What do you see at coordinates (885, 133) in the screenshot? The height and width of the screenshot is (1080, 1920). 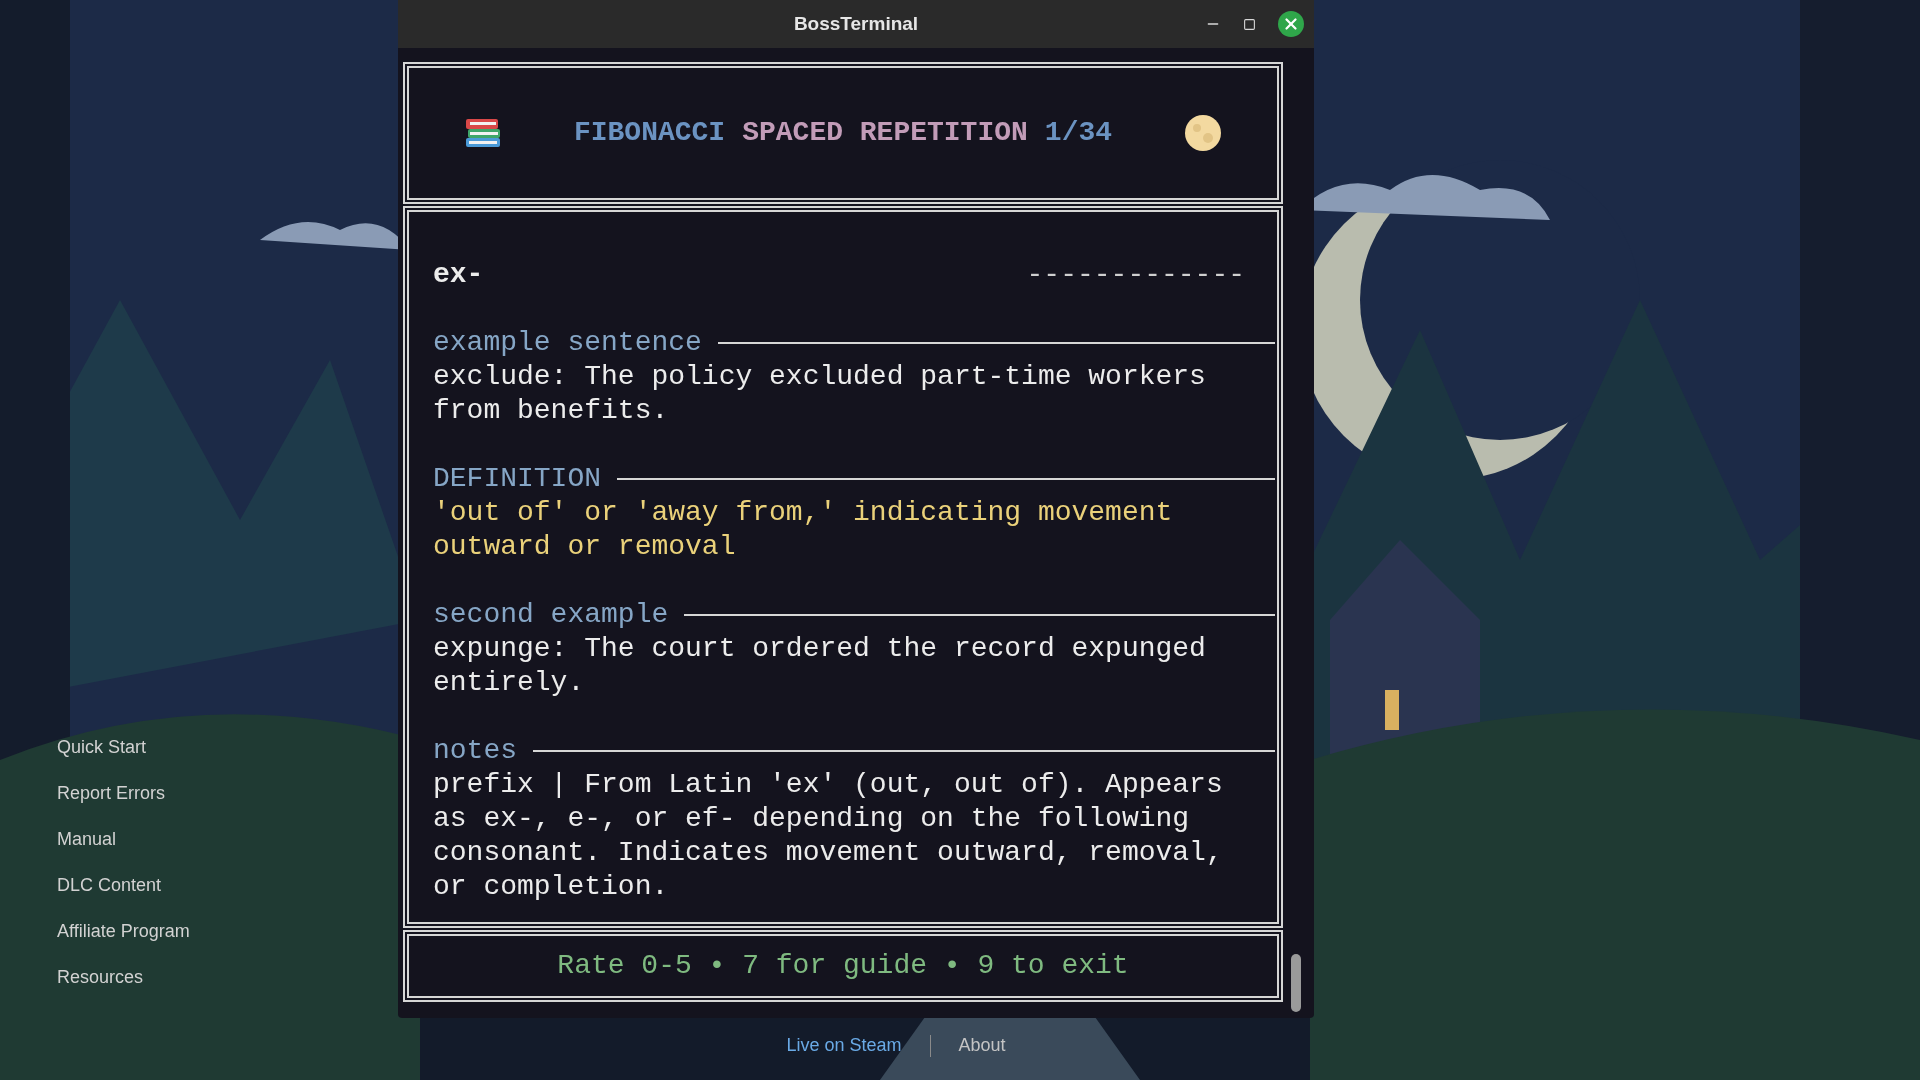 I see `deck-title-word: SPACED REPETITION` at bounding box center [885, 133].